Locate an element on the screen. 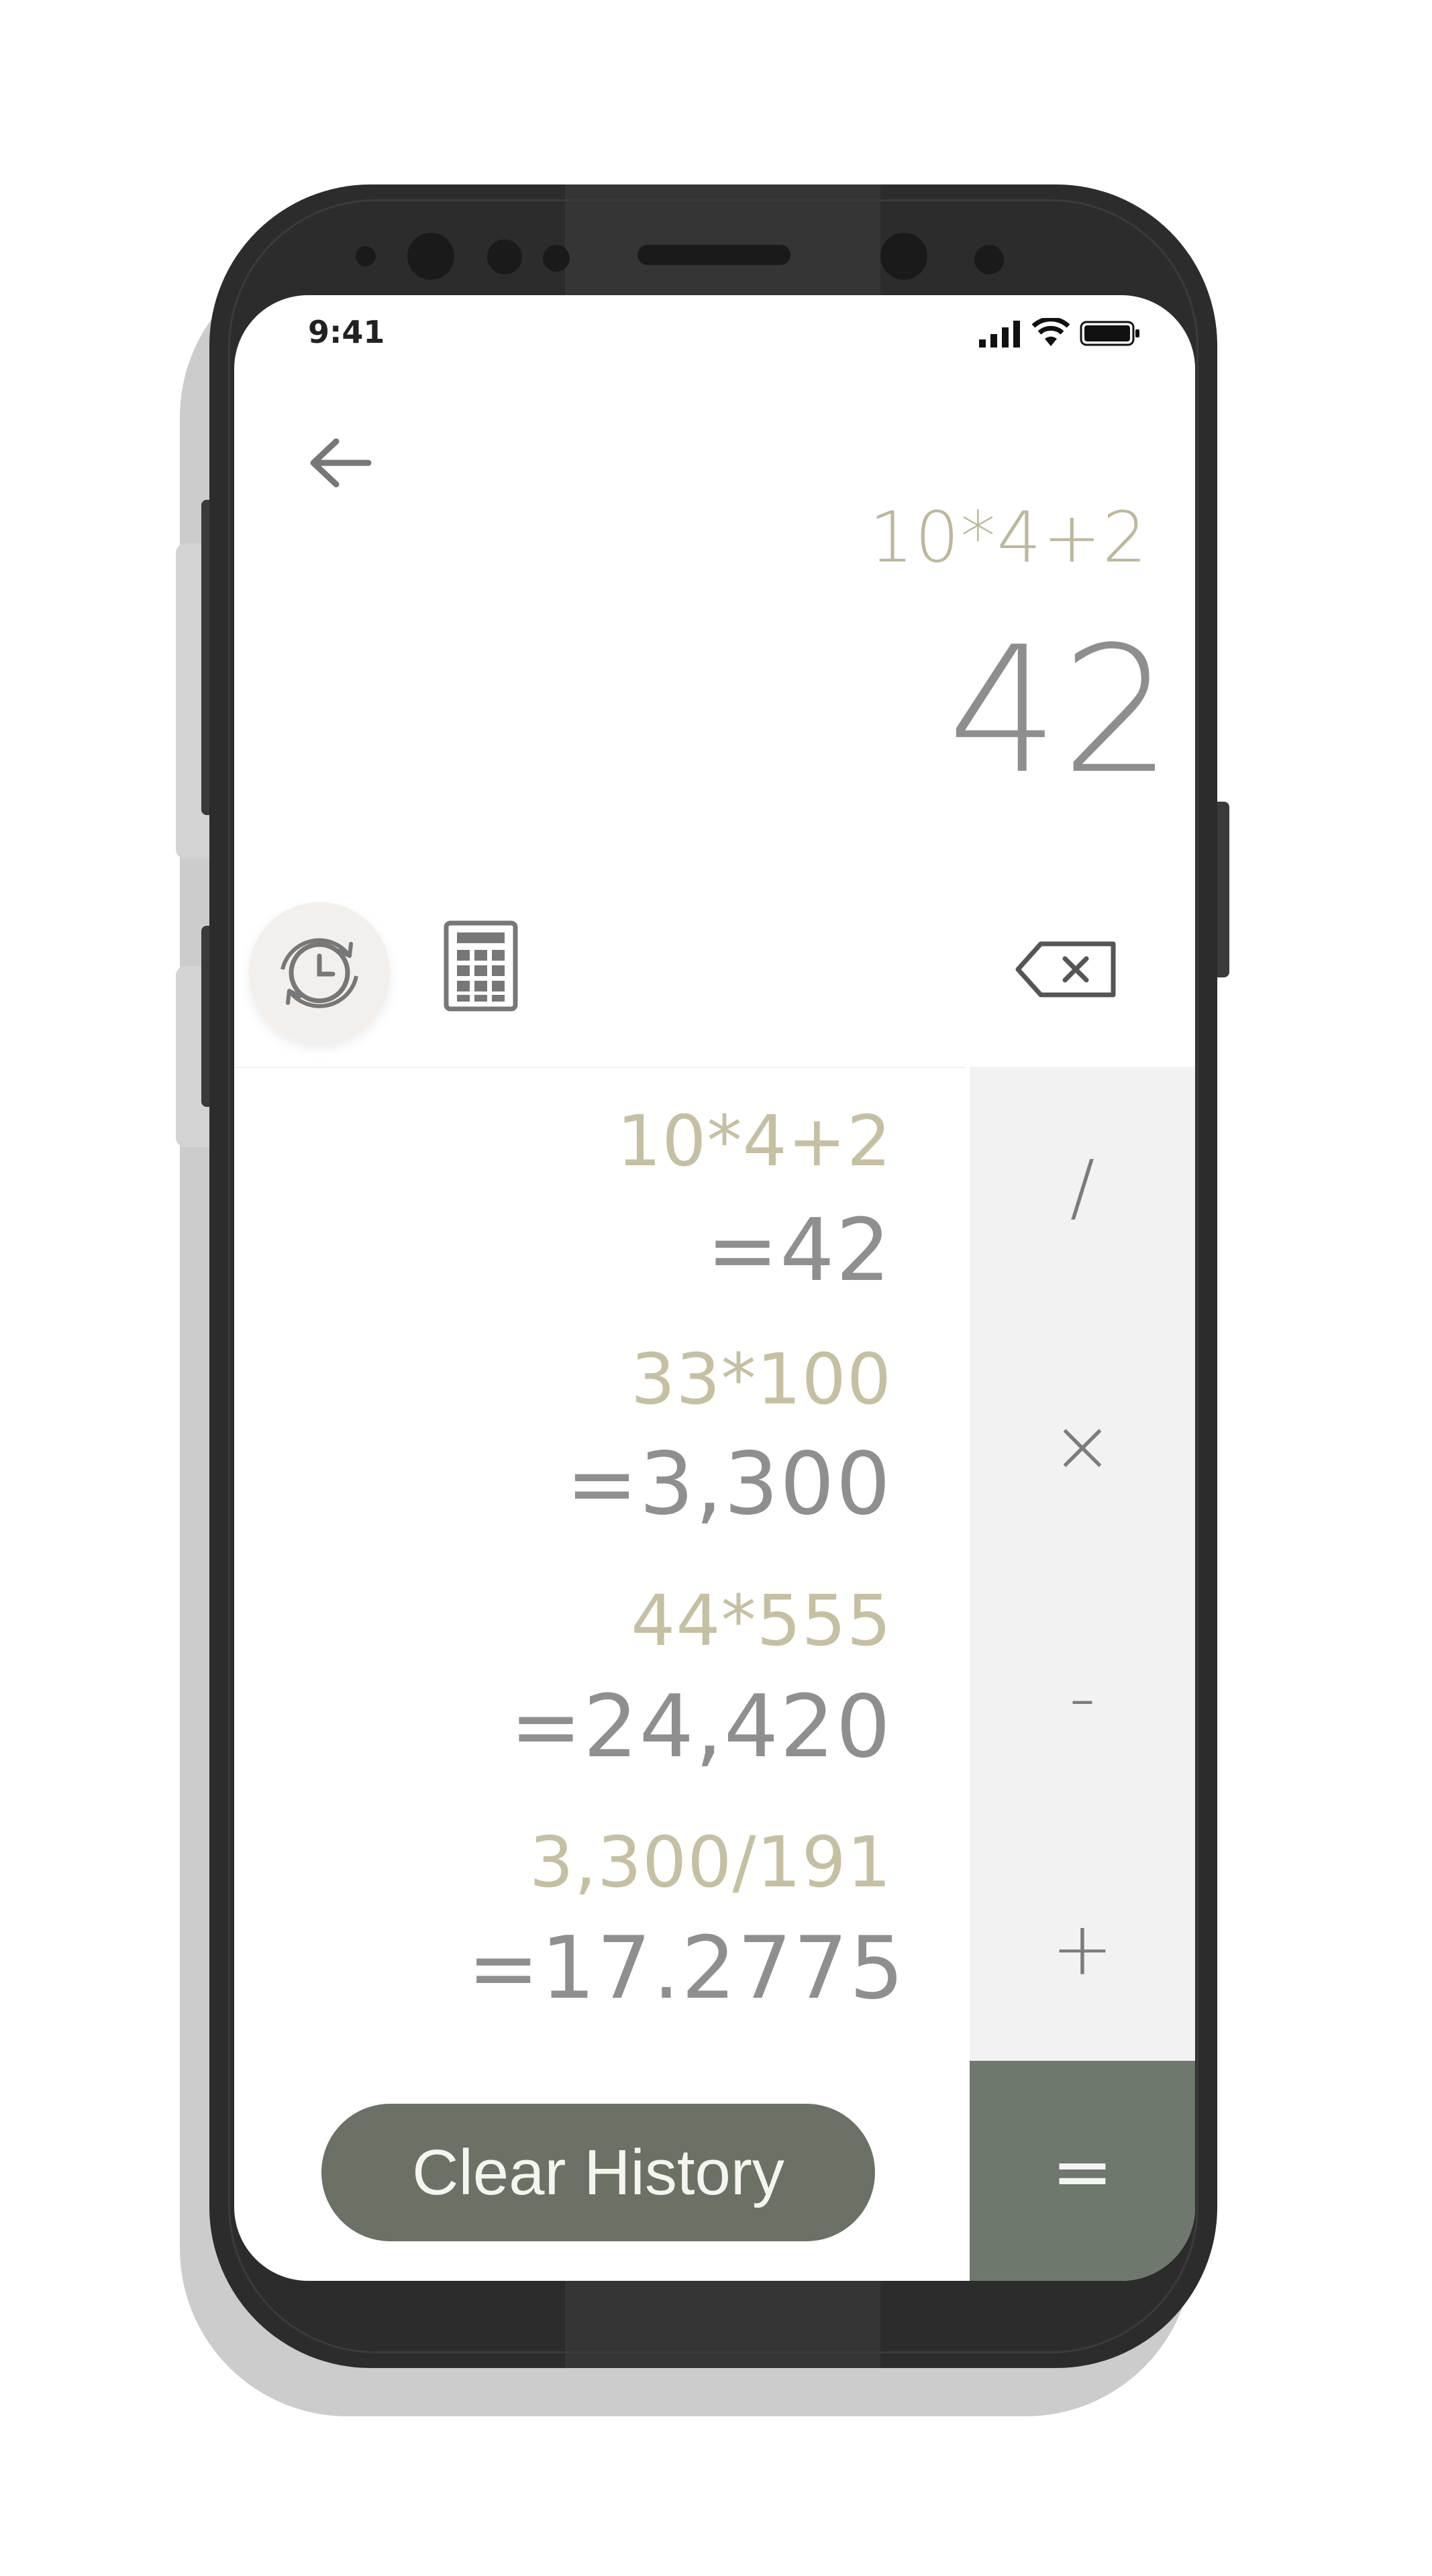 This screenshot has width=1432, height=2576. current-result: 42 is located at coordinates (1061, 711).